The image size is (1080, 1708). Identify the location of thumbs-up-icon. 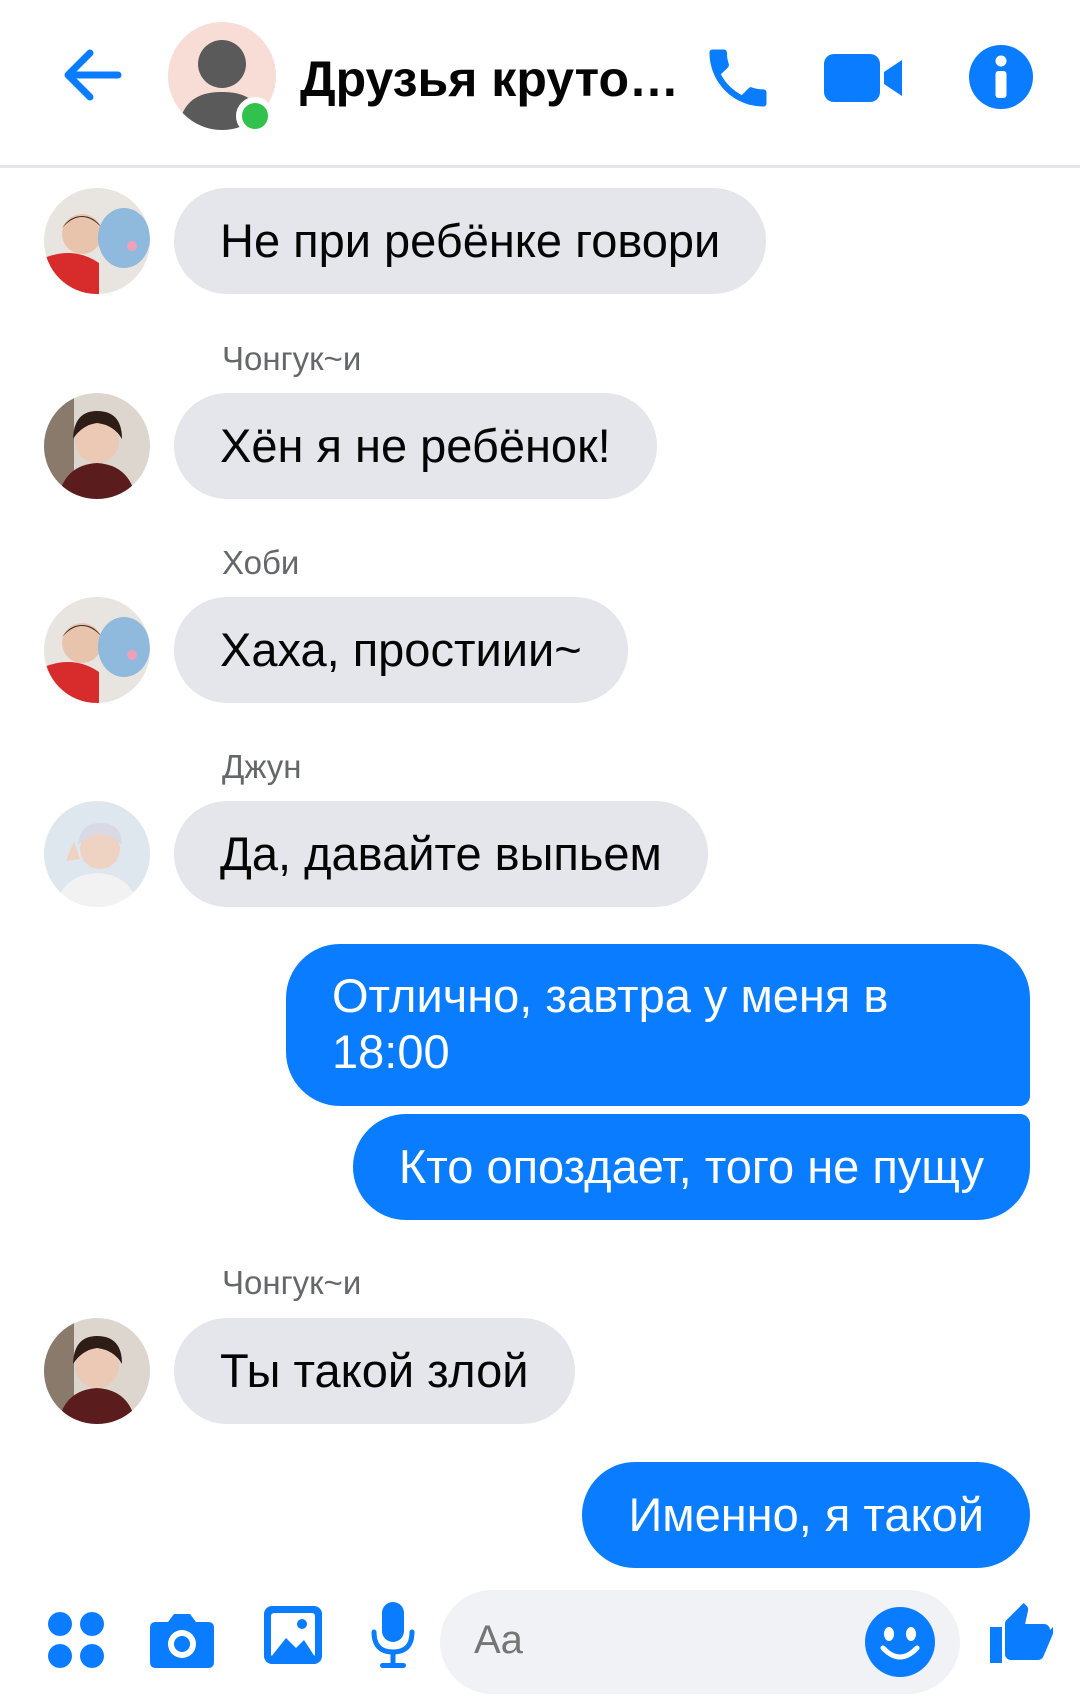
(1020, 1636).